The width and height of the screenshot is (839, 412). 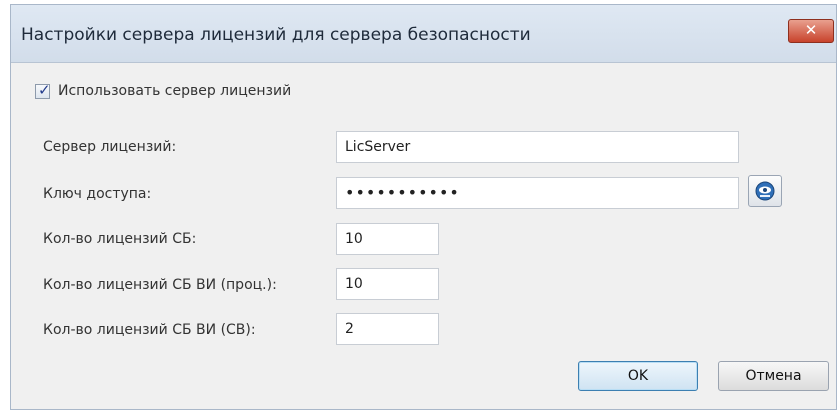 I want to click on sb-vi-proc-license-count-input: 10, so click(x=387, y=284).